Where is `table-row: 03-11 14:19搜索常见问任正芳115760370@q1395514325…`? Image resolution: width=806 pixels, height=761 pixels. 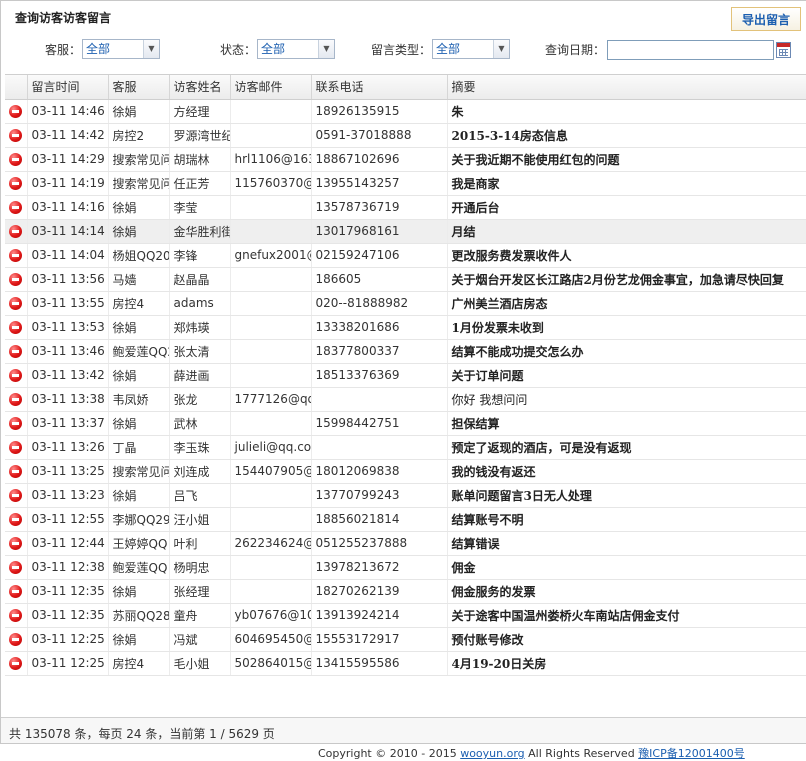
table-row: 03-11 14:19搜索常见问任正芳115760370@q1395514325… is located at coordinates (405, 183).